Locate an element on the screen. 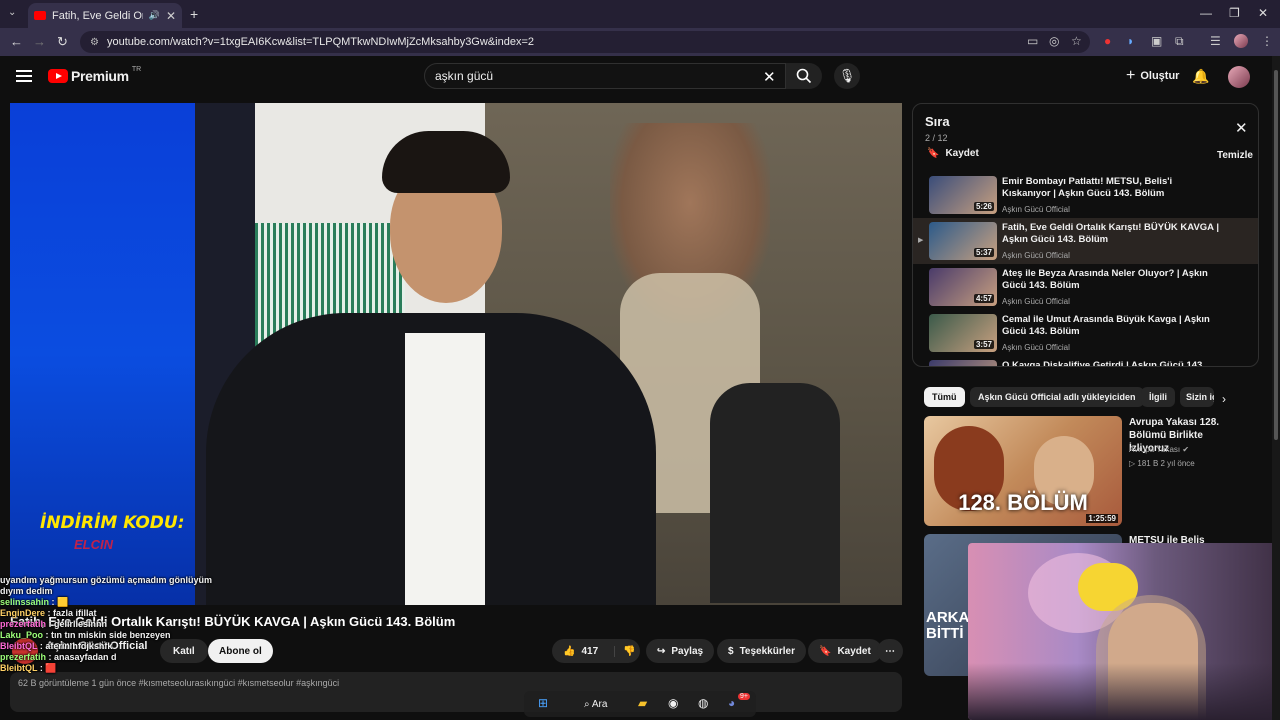 This screenshot has width=1280, height=720. chips-next-icon: › is located at coordinates (1224, 399).